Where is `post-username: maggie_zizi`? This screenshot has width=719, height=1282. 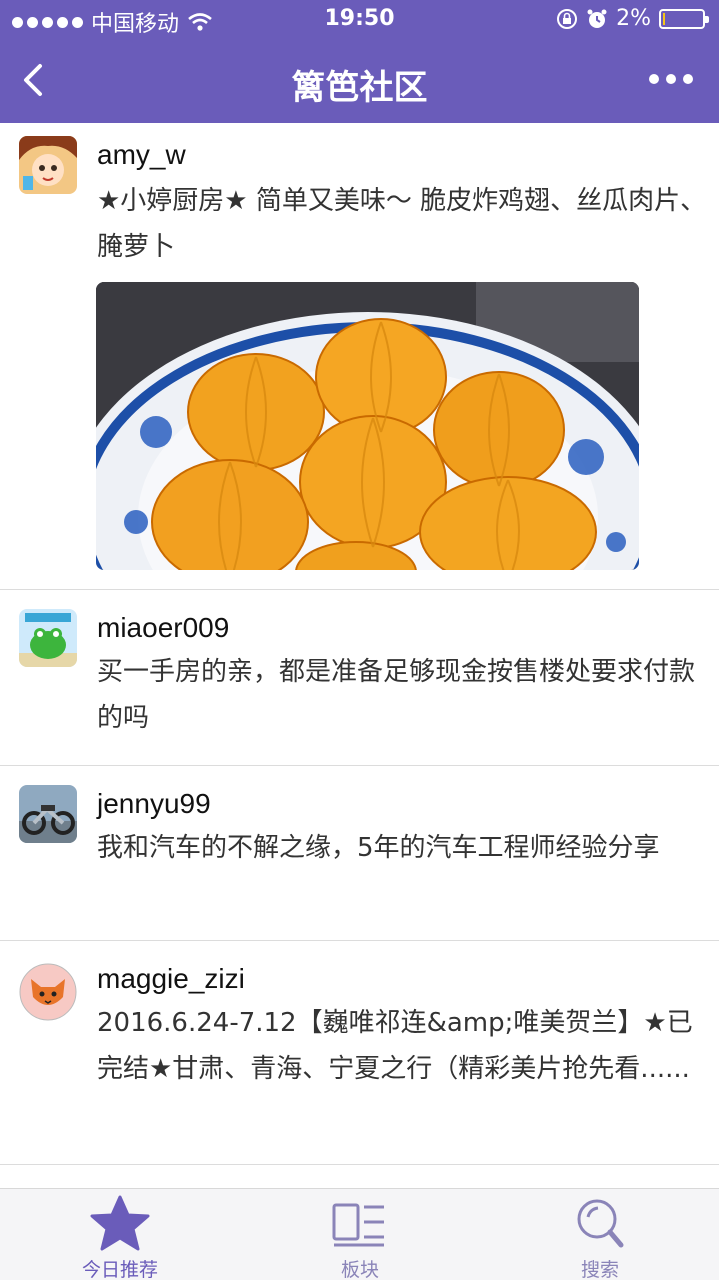 post-username: maggie_zizi is located at coordinates (171, 979).